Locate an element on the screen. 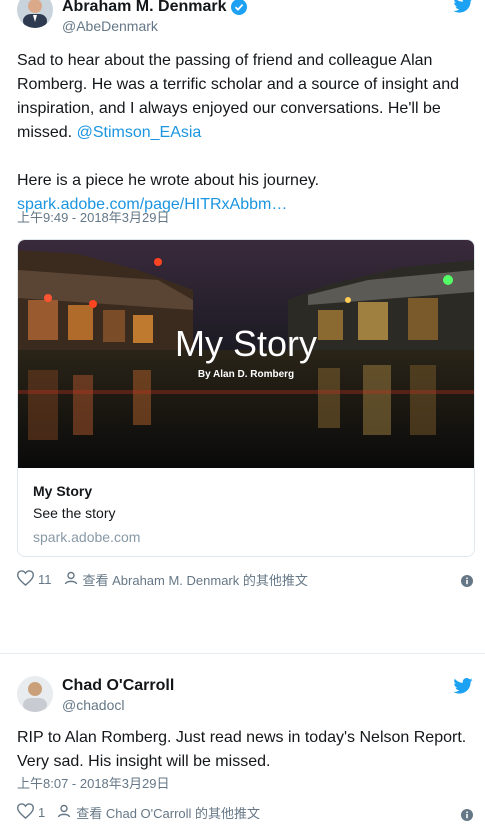  tweet-actions: 1 查看 Chad O'Carroll 的其他推文 is located at coordinates (138, 812).